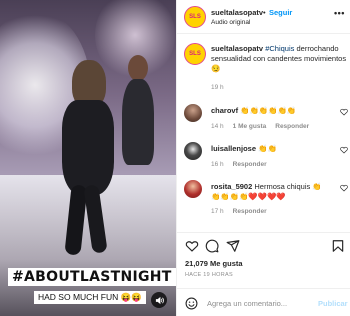 Image resolution: width=350 pixels, height=316 pixels. What do you see at coordinates (191, 303) in the screenshot?
I see `emoji-smiley-icon` at bounding box center [191, 303].